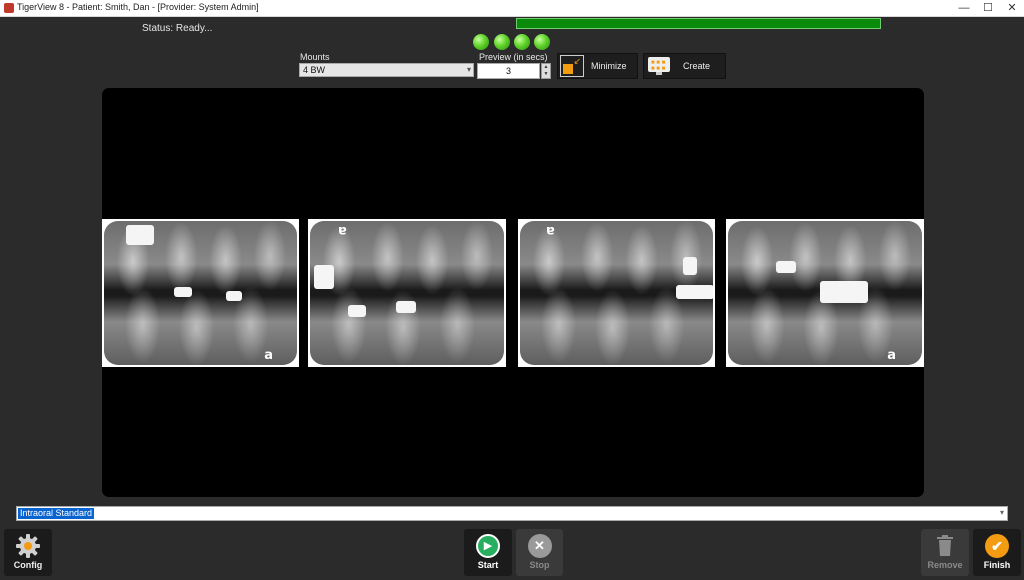  Describe the element at coordinates (539, 546) in the screenshot. I see `close-icon: ✕` at that location.